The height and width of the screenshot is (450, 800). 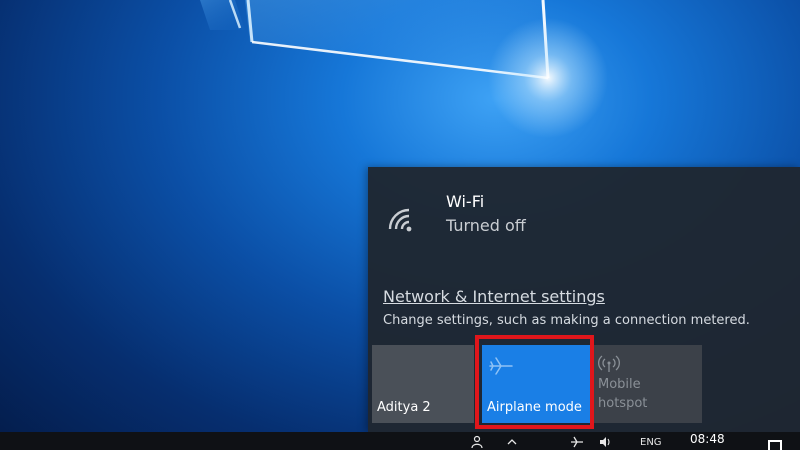 What do you see at coordinates (707, 439) in the screenshot?
I see `clock: 08:48` at bounding box center [707, 439].